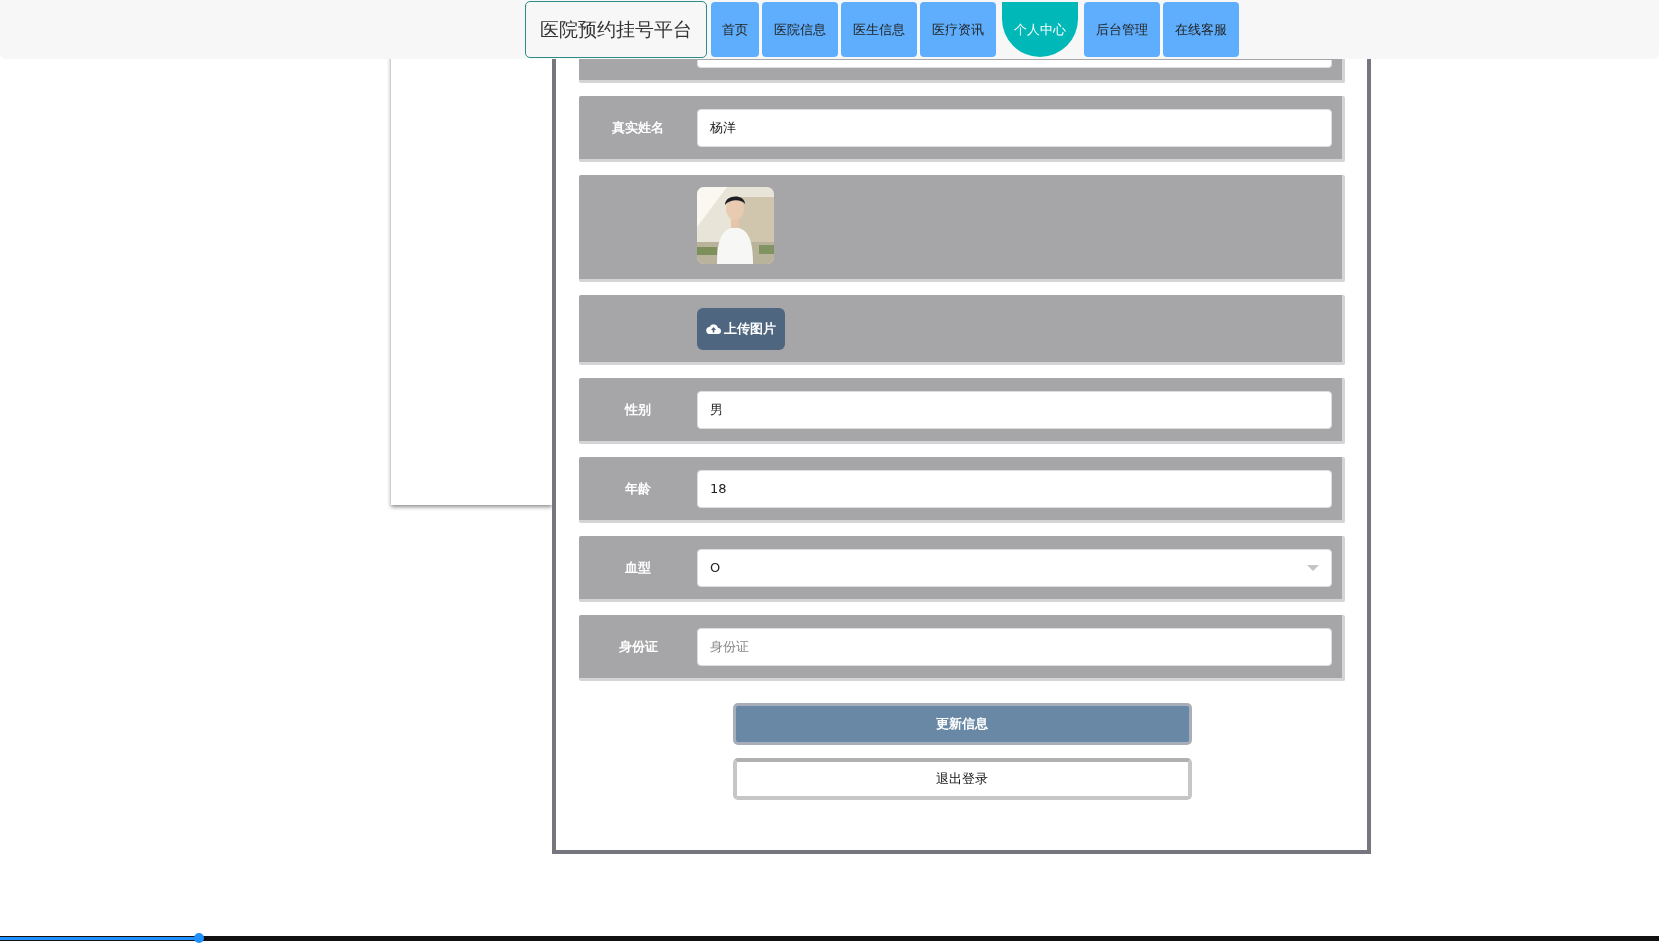 The width and height of the screenshot is (1659, 943). What do you see at coordinates (638, 567) in the screenshot?
I see `field-label: 血型` at bounding box center [638, 567].